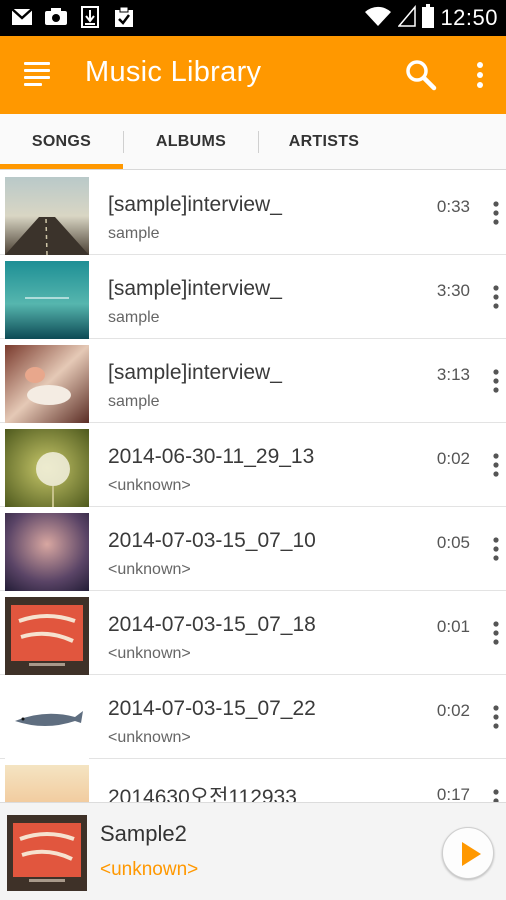 The width and height of the screenshot is (506, 900). I want to click on song-title: 2014630오전112933, so click(202, 794).